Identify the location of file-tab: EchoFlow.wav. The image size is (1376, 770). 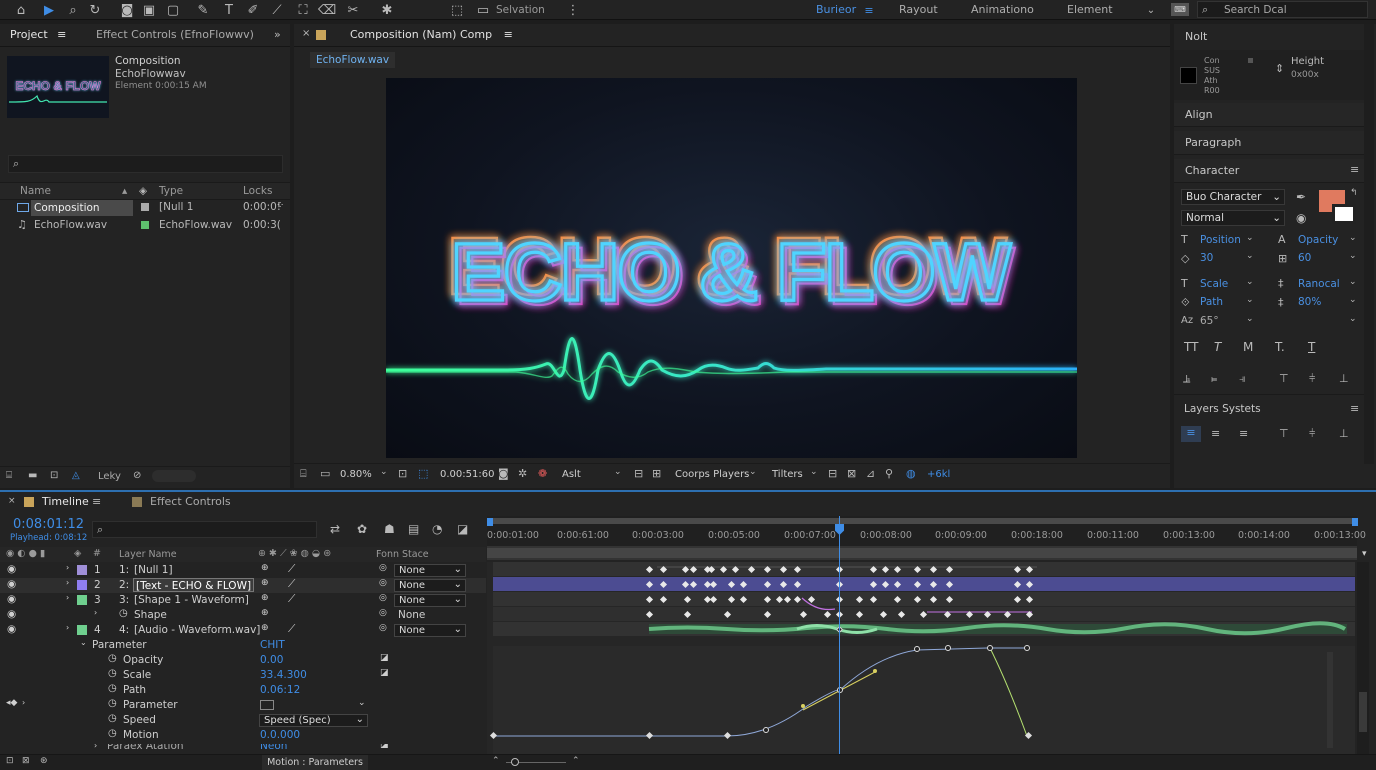
(353, 60).